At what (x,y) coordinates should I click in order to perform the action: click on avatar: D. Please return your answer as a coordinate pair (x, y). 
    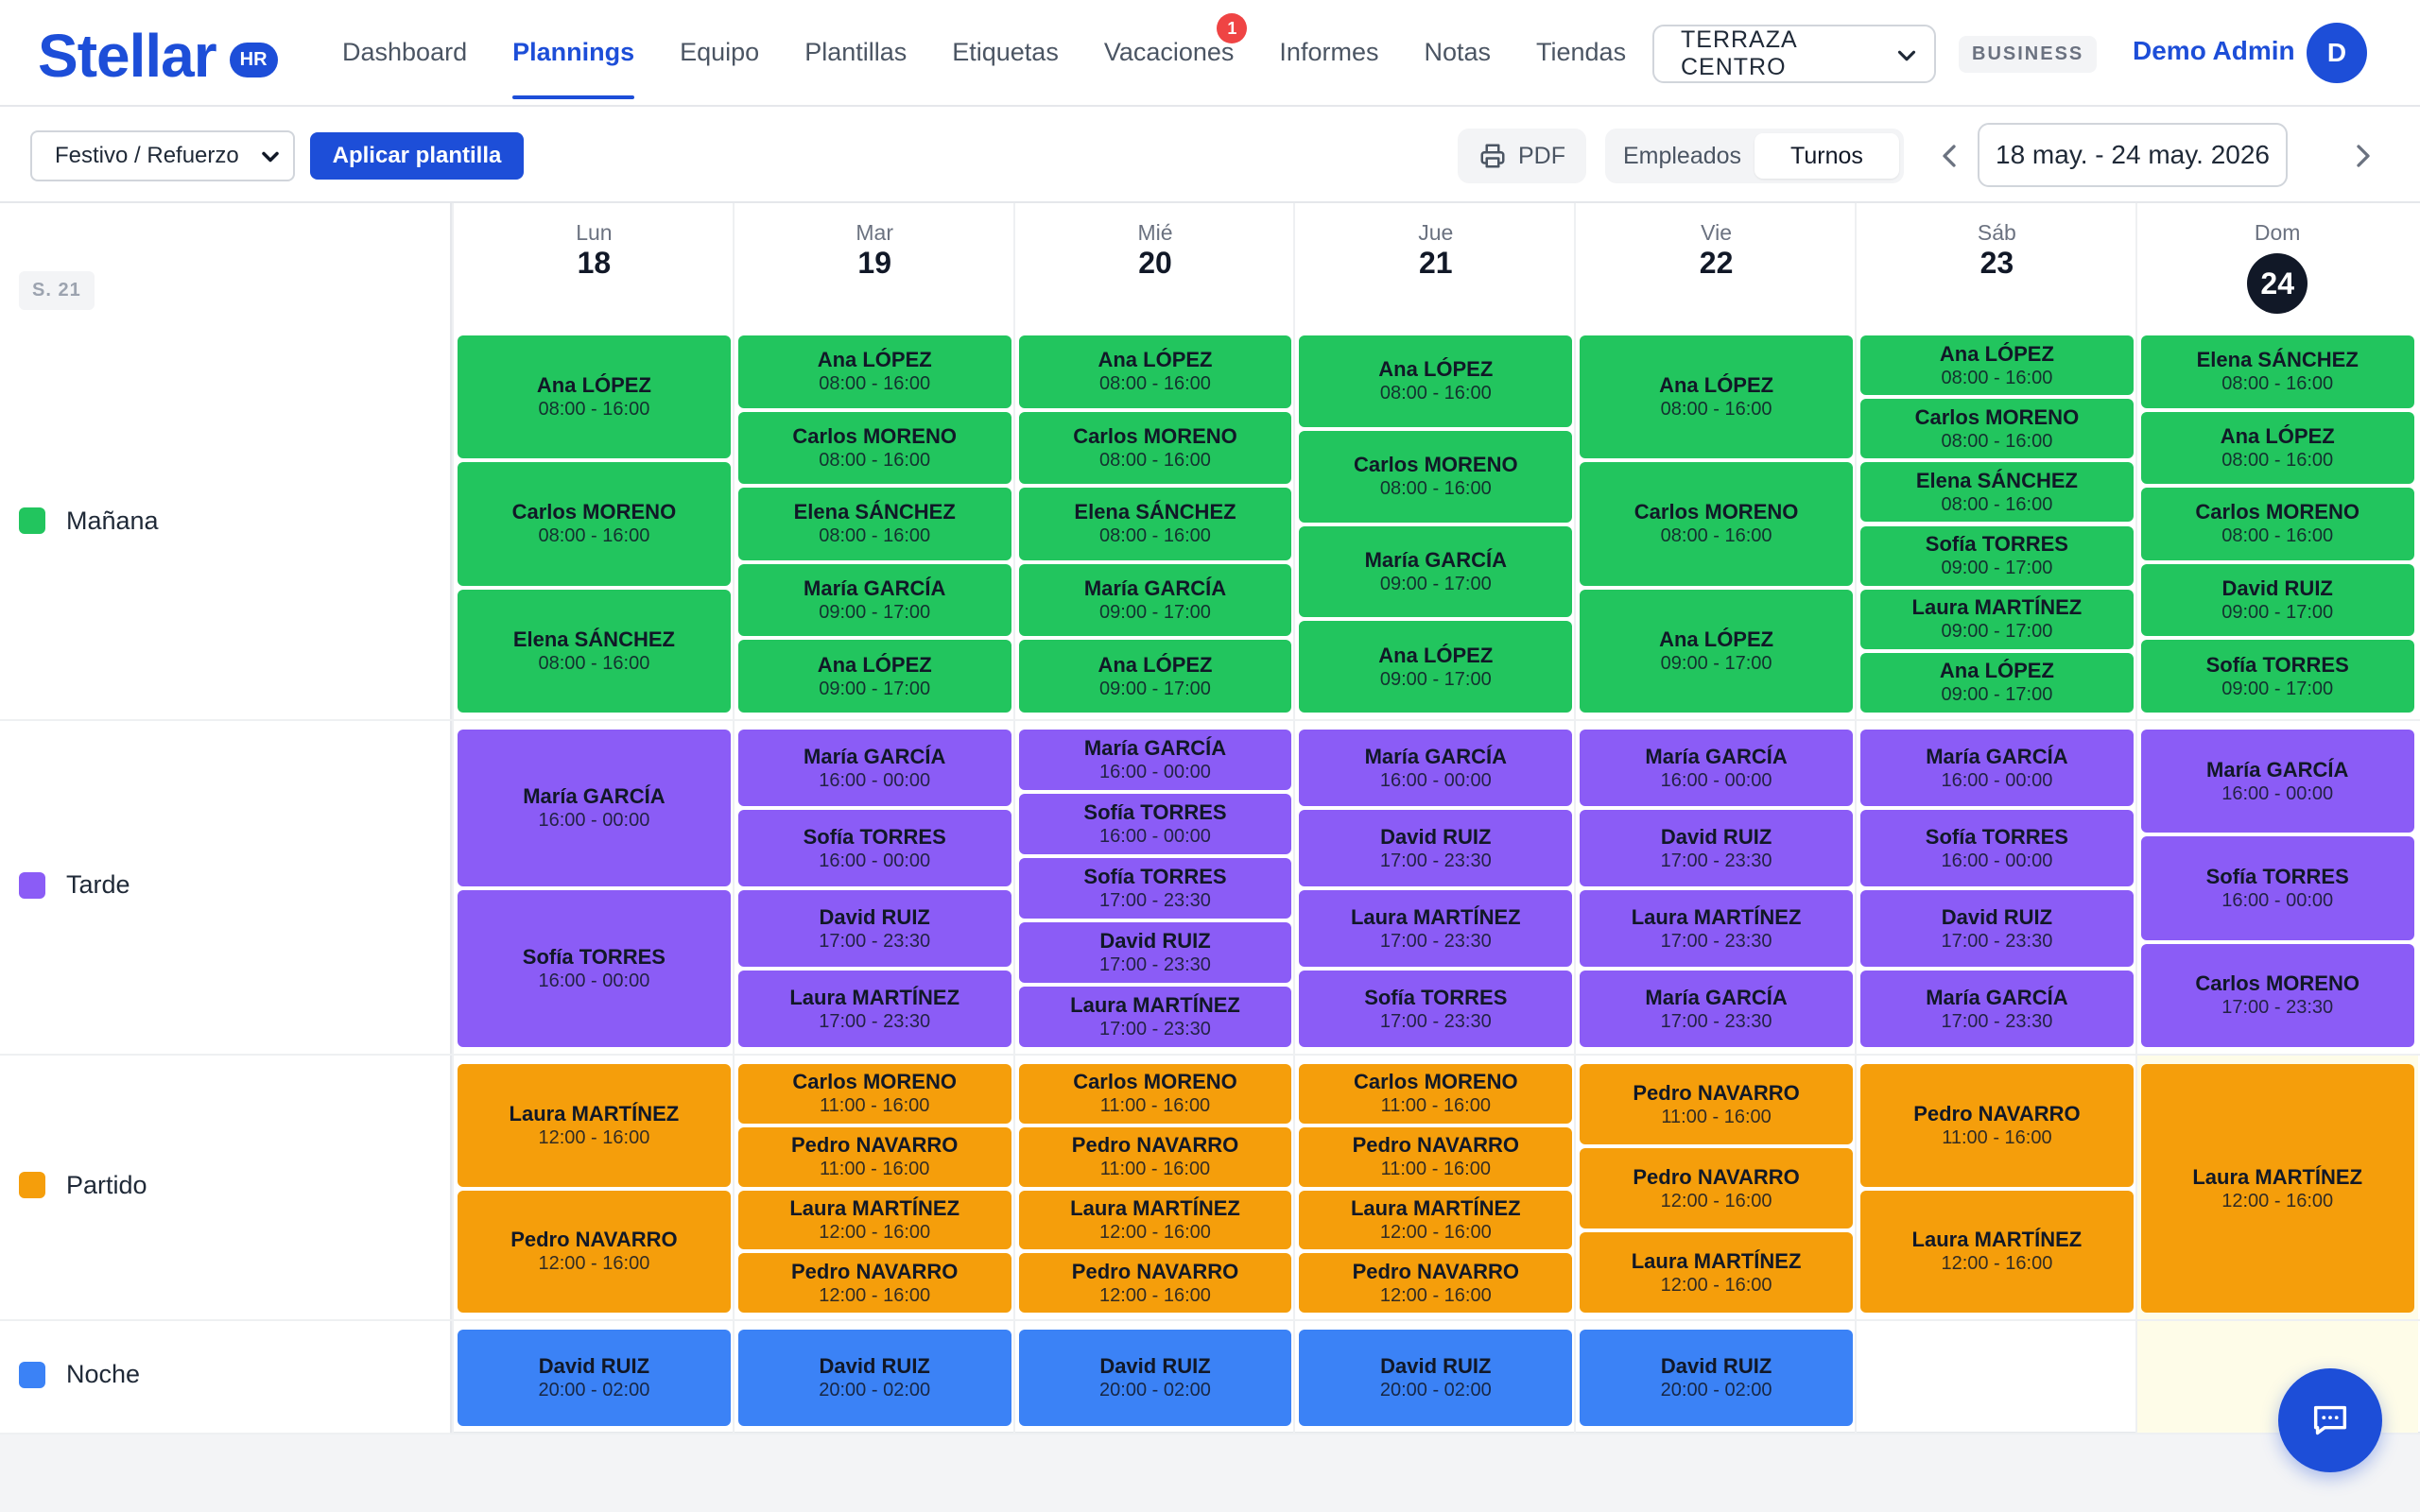
    Looking at the image, I should click on (2337, 53).